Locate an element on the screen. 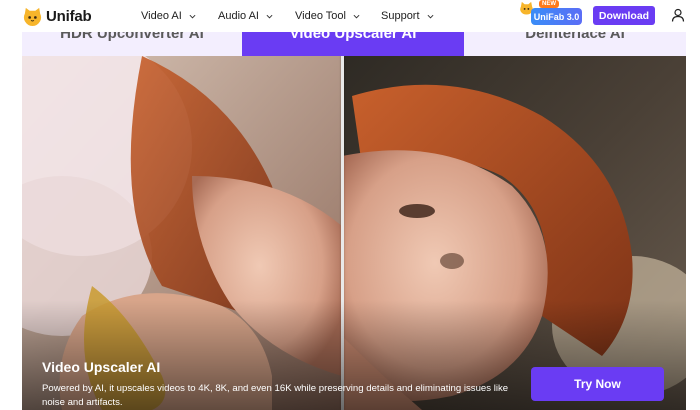 This screenshot has width=700, height=410. tab-label: HDR Upconverter AI is located at coordinates (132, 37).